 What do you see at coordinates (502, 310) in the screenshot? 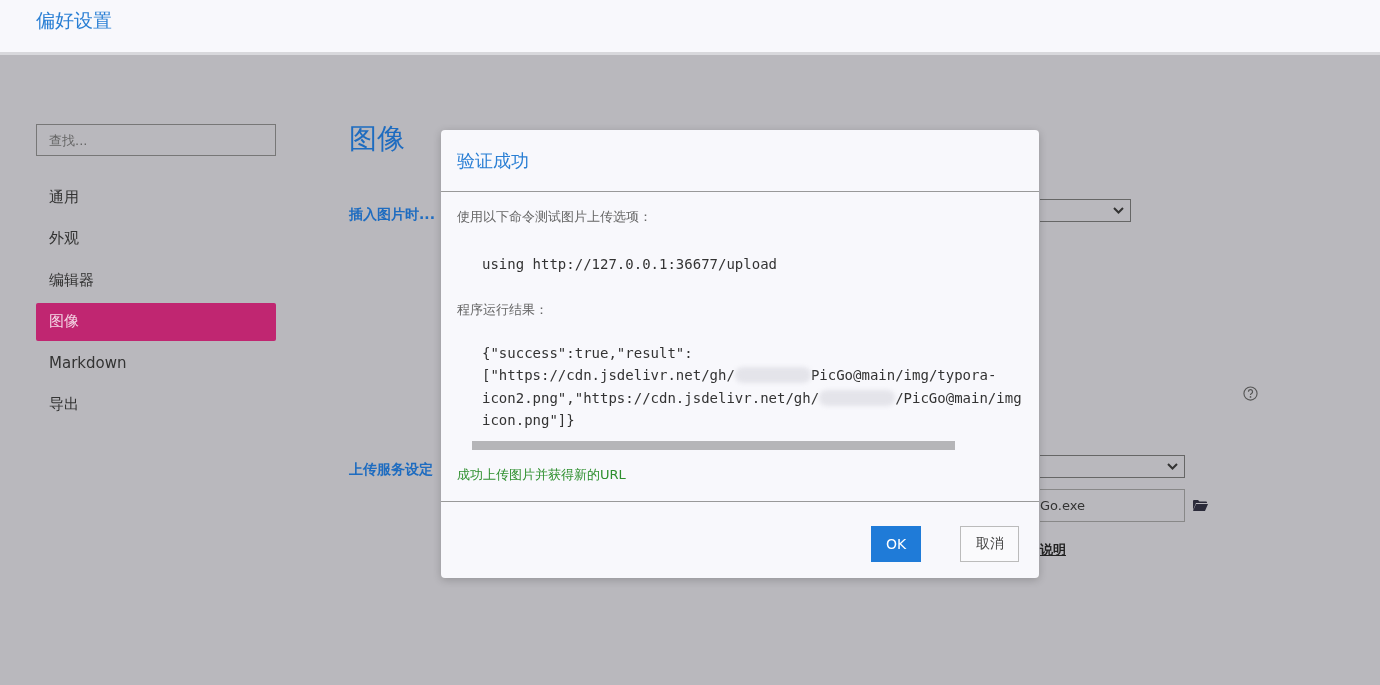
I see `result-label: 程序运行结果：` at bounding box center [502, 310].